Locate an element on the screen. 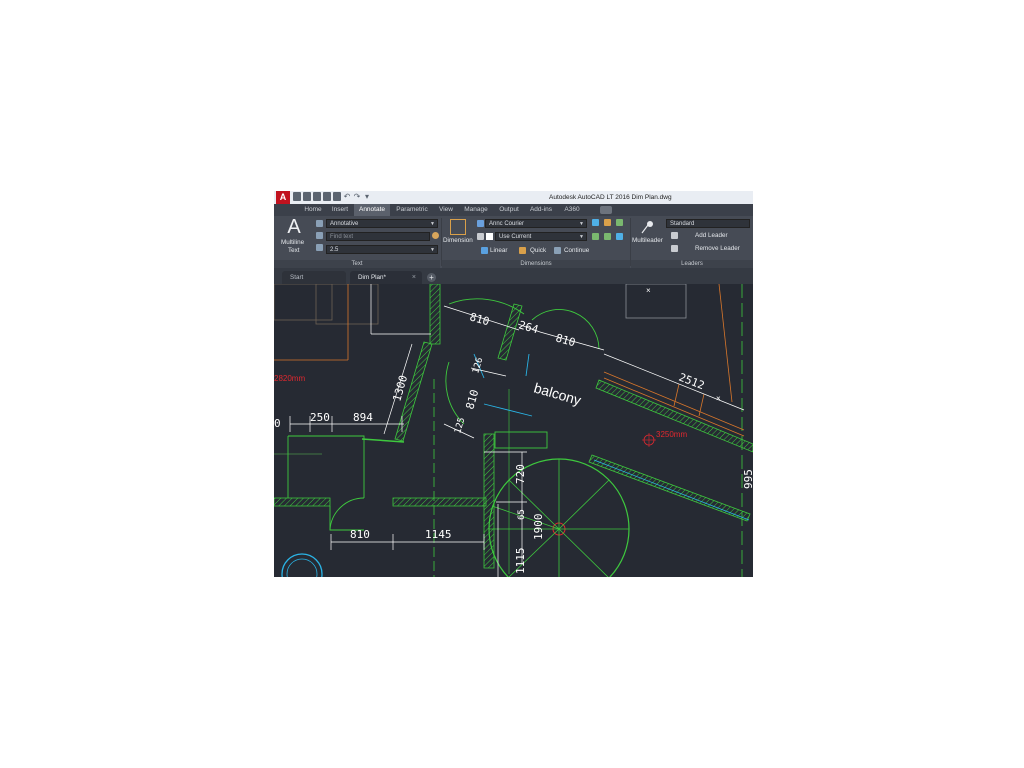 Image resolution: width=1024 pixels, height=768 pixels. dimension-label: 250 is located at coordinates (320, 417).